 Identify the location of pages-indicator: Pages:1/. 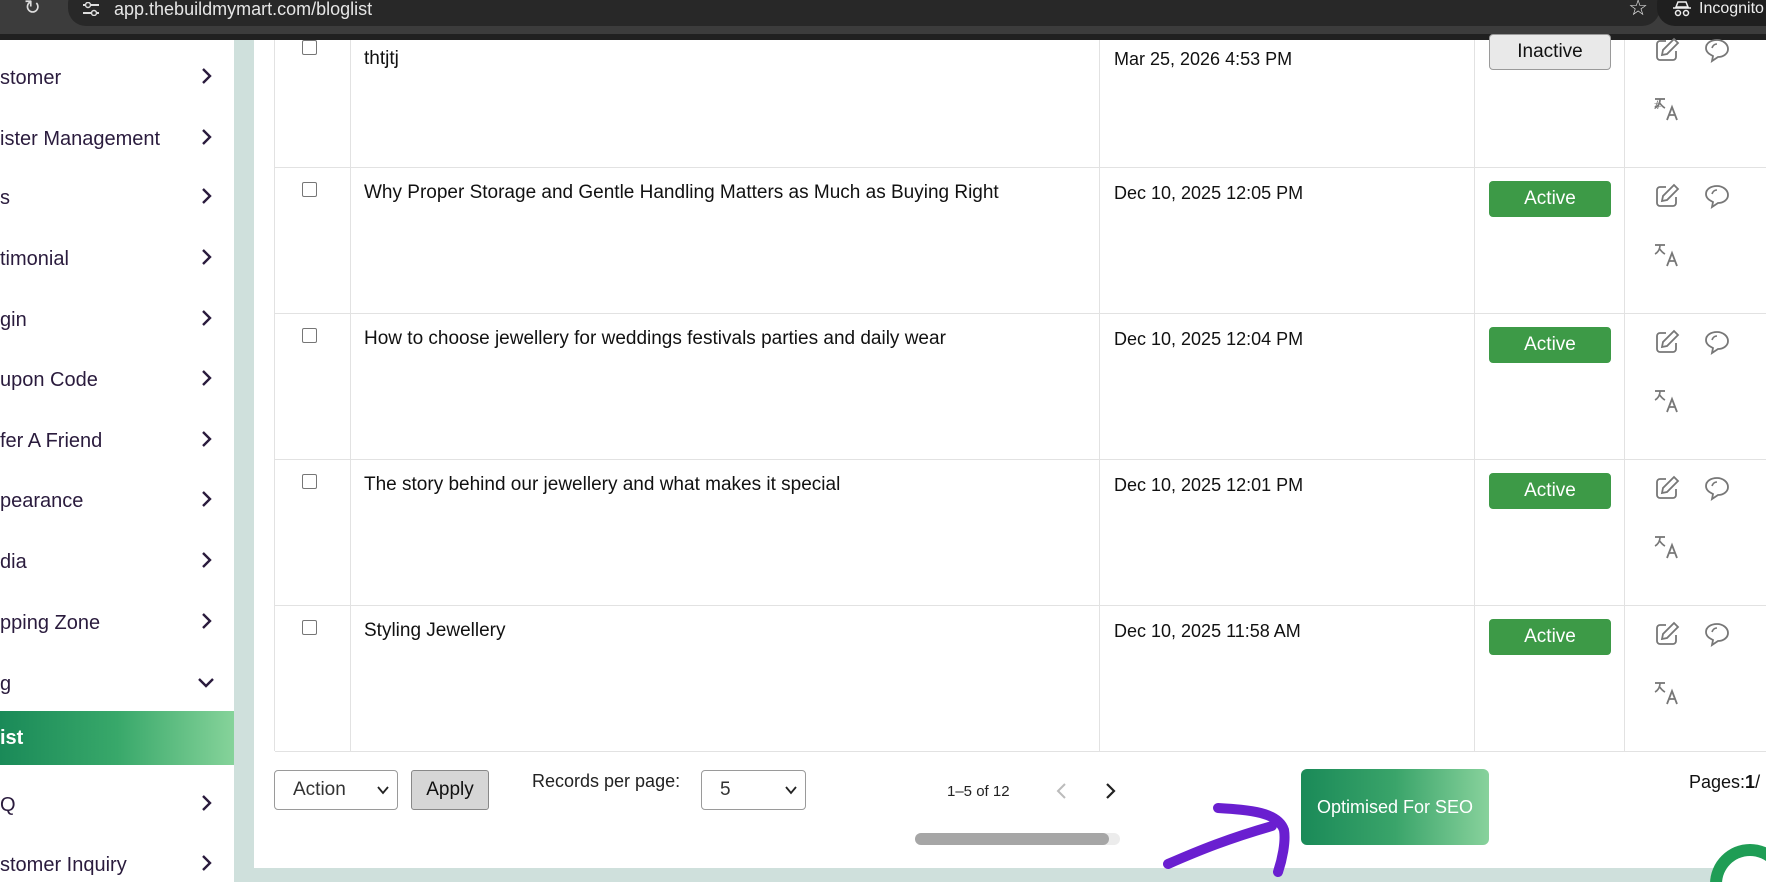
(1724, 782).